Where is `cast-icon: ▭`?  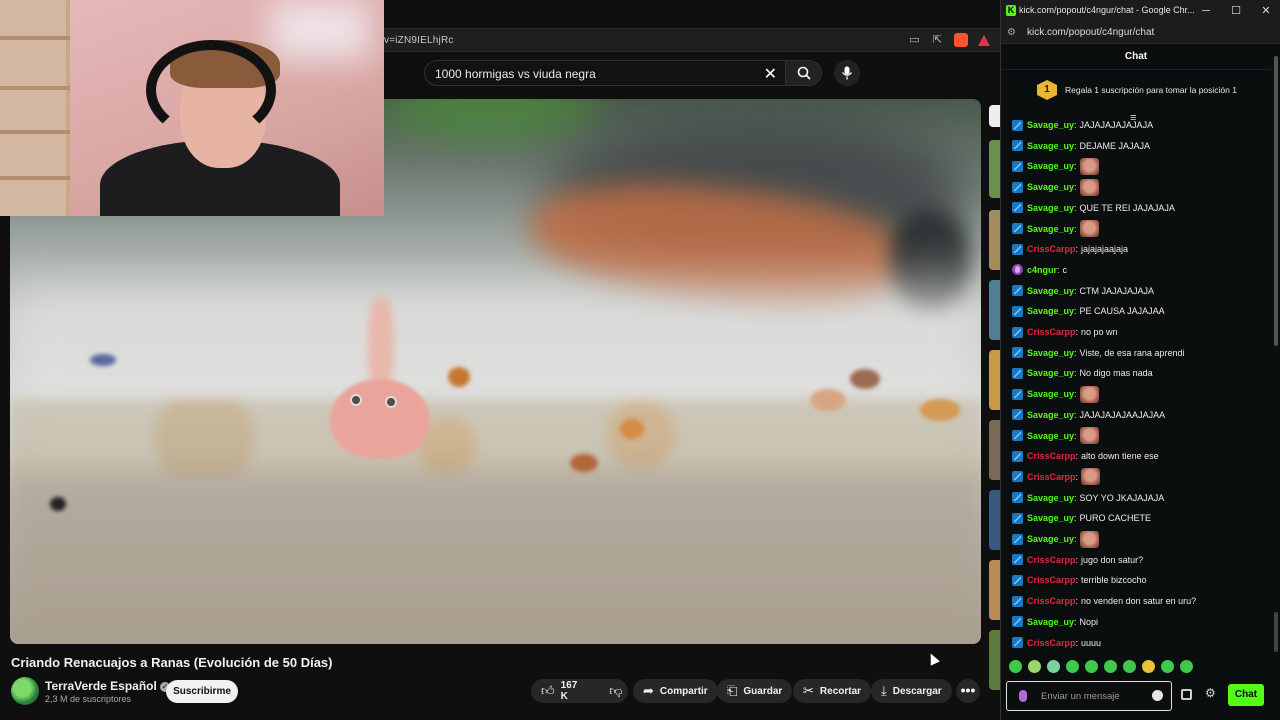 cast-icon: ▭ is located at coordinates (914, 40).